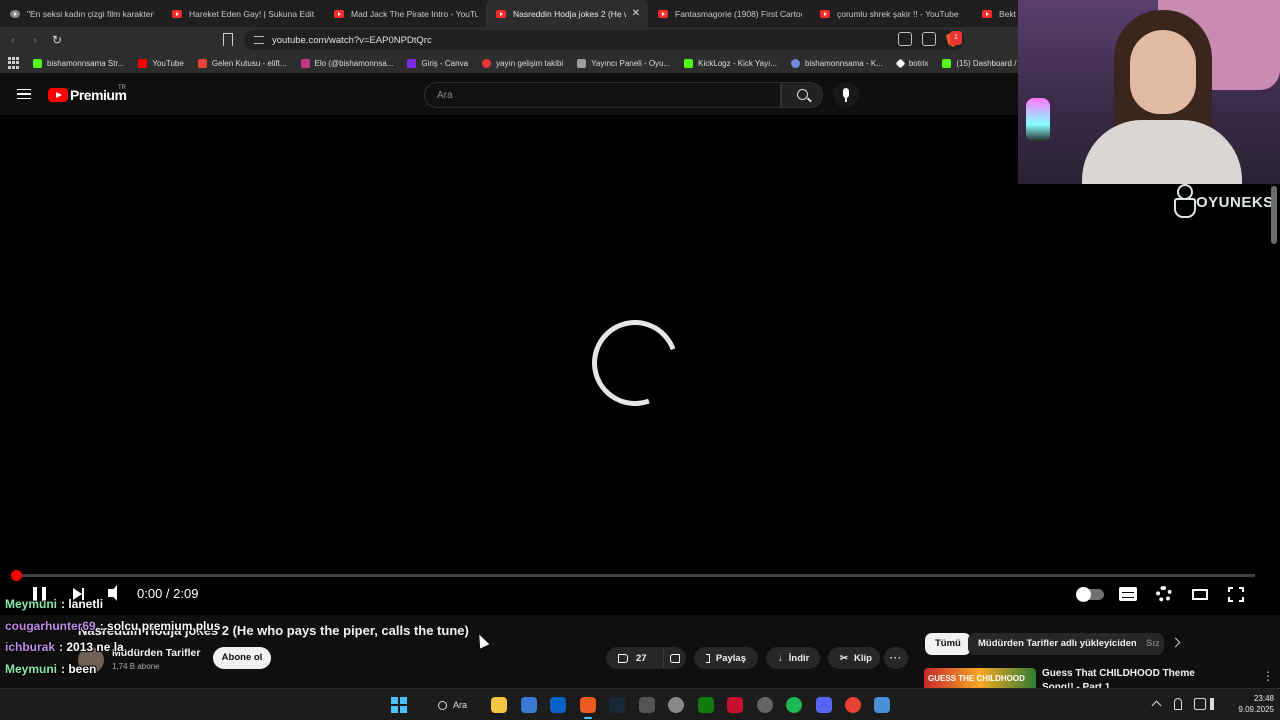 The height and width of the screenshot is (720, 1280). What do you see at coordinates (15, 13) in the screenshot?
I see `tab-favicon-icon` at bounding box center [15, 13].